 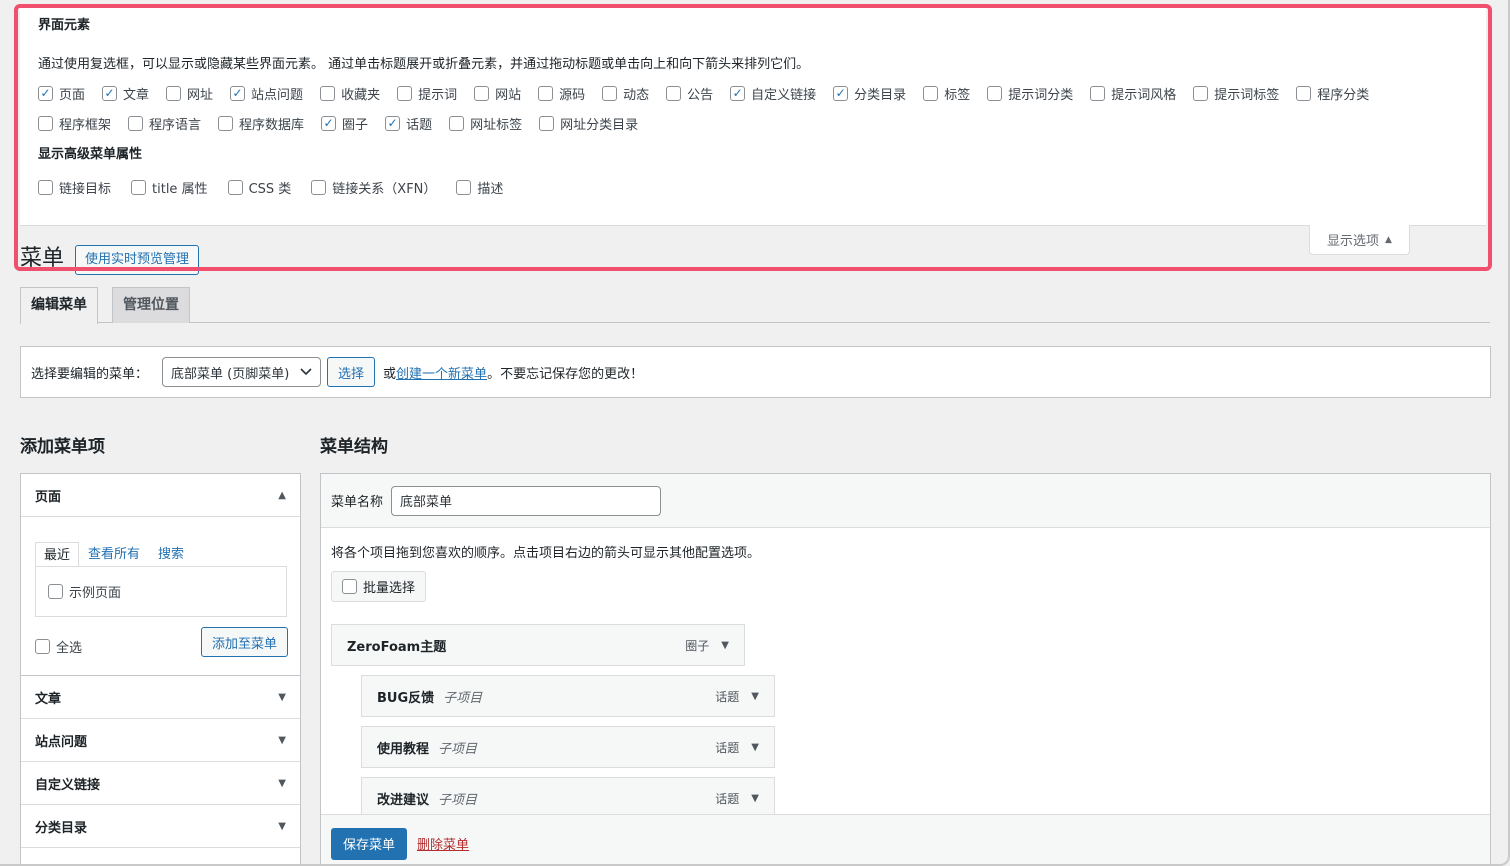 What do you see at coordinates (427, 93) in the screenshot?
I see `checkbox-option: 提示词` at bounding box center [427, 93].